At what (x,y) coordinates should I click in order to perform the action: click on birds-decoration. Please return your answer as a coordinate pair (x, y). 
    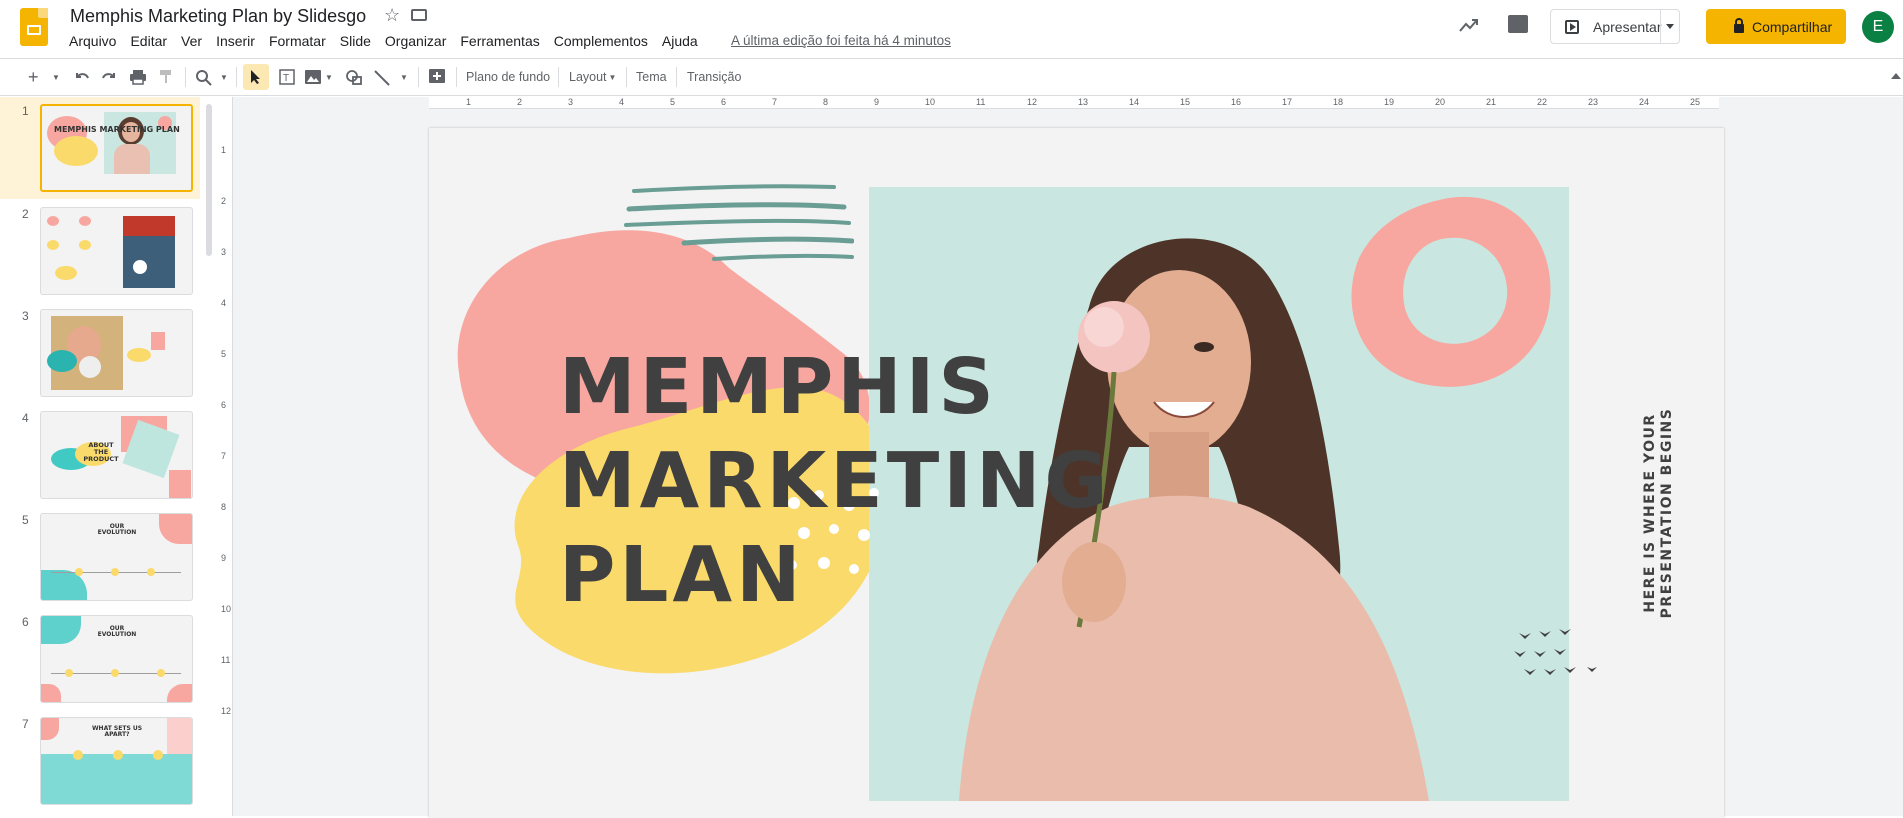
    Looking at the image, I should click on (1555, 652).